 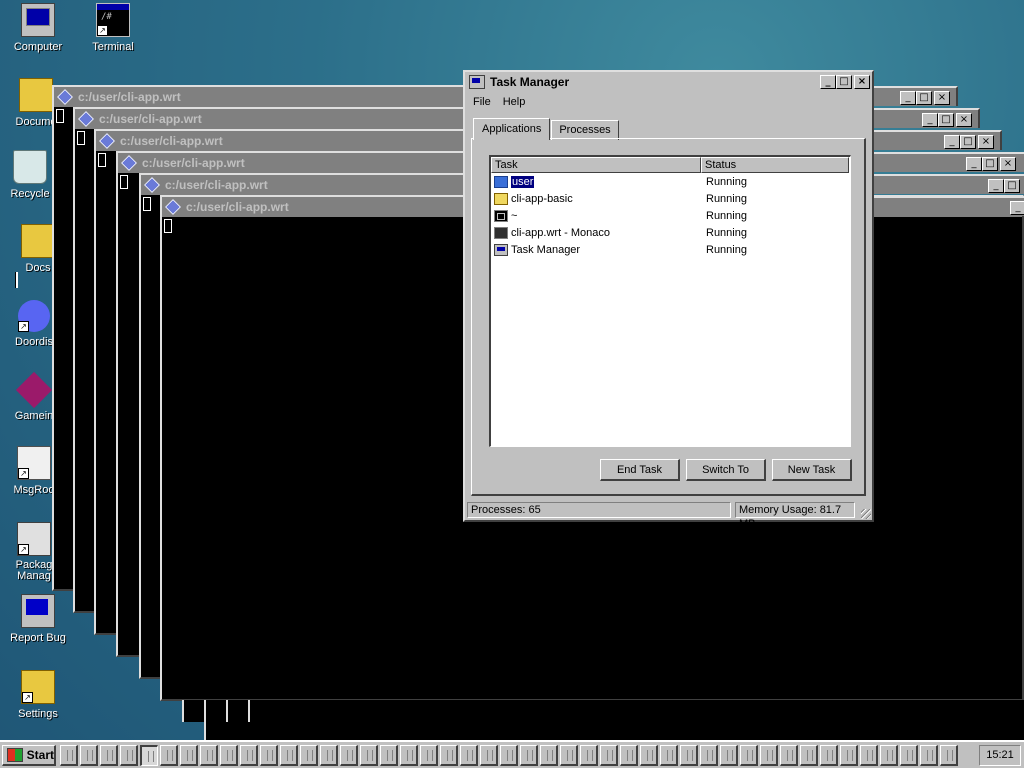 What do you see at coordinates (866, 514) in the screenshot?
I see `resize-grip-icon` at bounding box center [866, 514].